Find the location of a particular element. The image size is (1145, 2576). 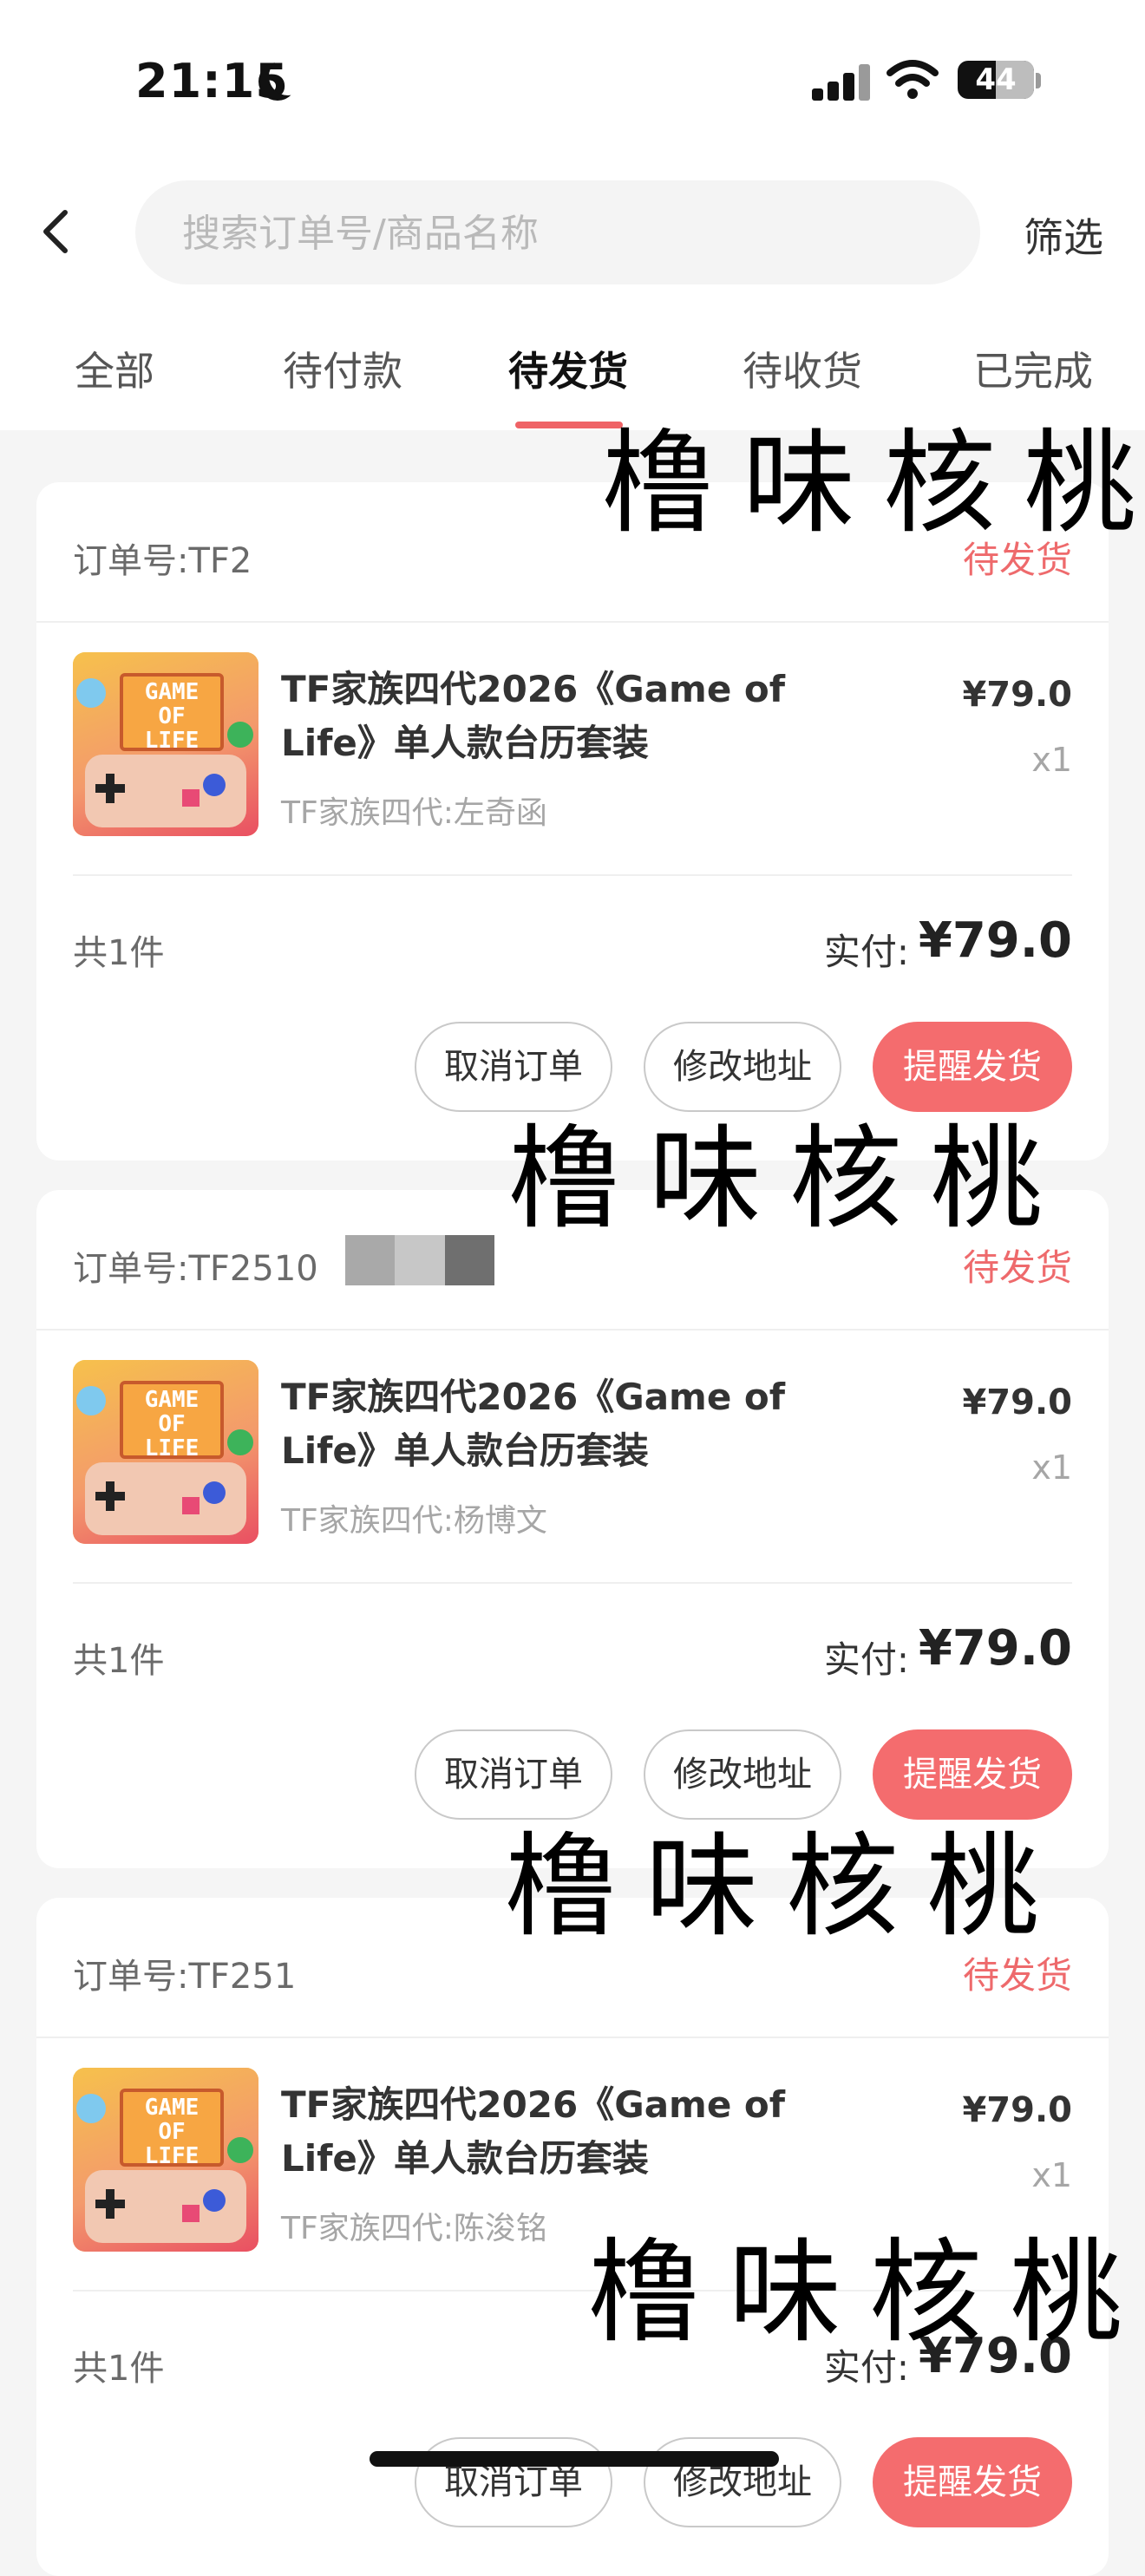

wifi-icon is located at coordinates (913, 79).